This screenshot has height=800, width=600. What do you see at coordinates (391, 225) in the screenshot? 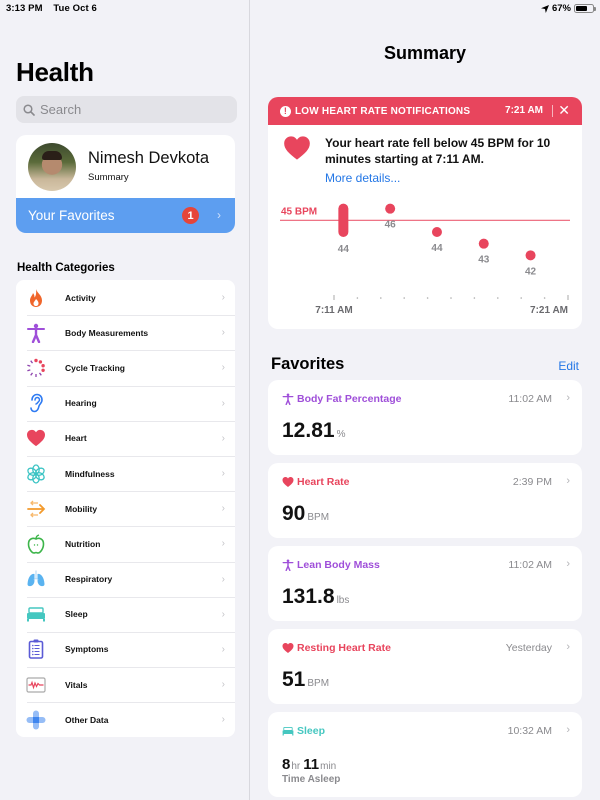
I see `data-label-1: 46` at bounding box center [391, 225].